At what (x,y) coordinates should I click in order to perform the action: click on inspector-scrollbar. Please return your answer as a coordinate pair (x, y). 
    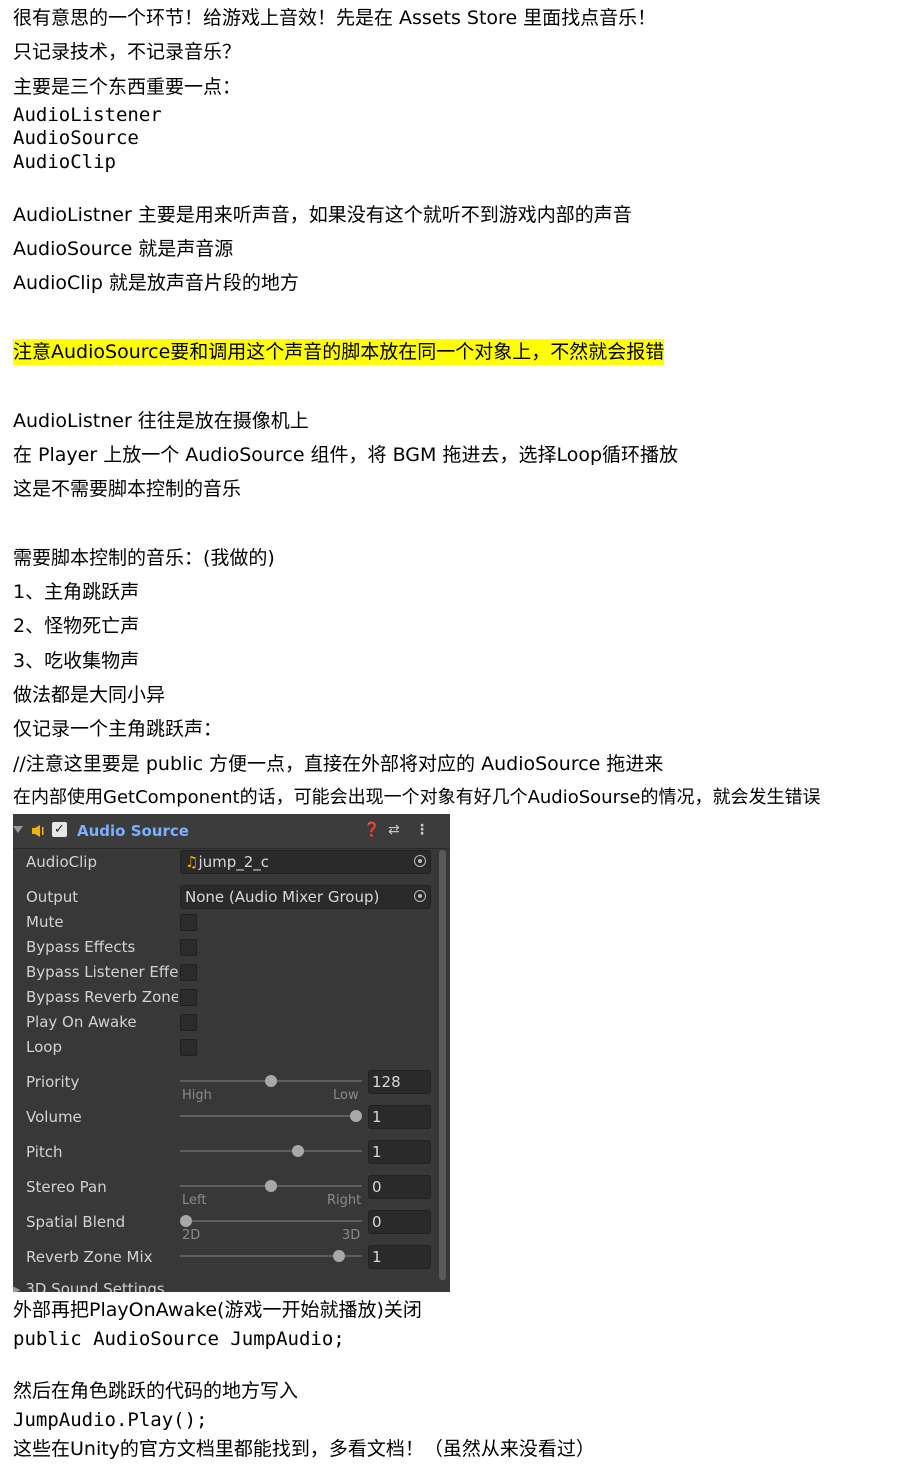
    Looking at the image, I should click on (442, 1065).